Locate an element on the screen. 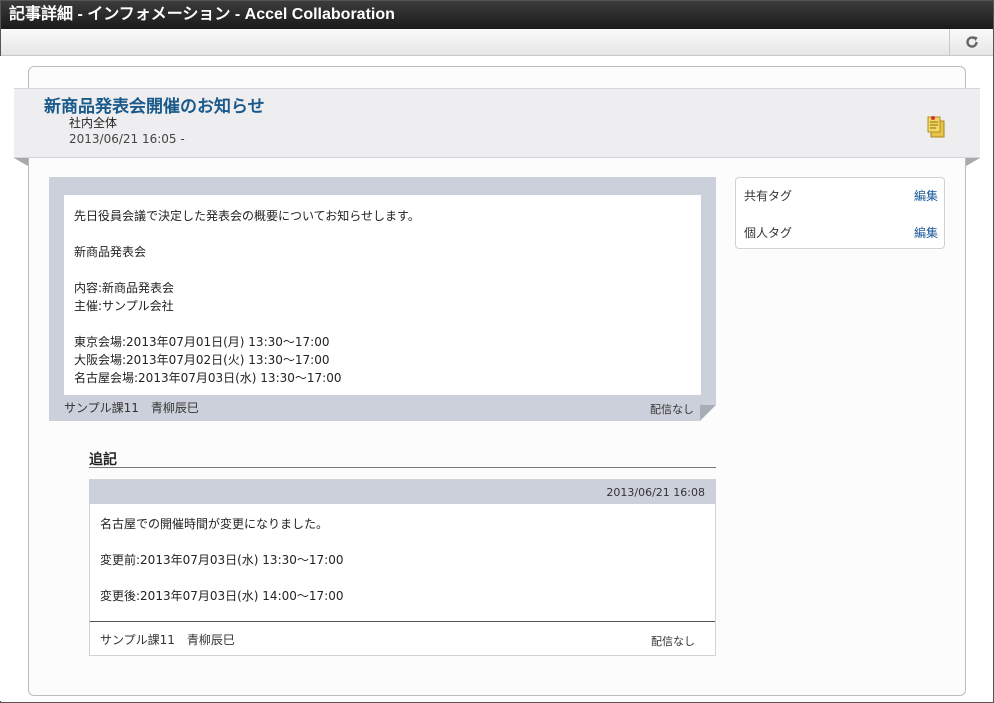 Image resolution: width=994 pixels, height=703 pixels. personal-tag-edit-link: 編集 is located at coordinates (926, 232).